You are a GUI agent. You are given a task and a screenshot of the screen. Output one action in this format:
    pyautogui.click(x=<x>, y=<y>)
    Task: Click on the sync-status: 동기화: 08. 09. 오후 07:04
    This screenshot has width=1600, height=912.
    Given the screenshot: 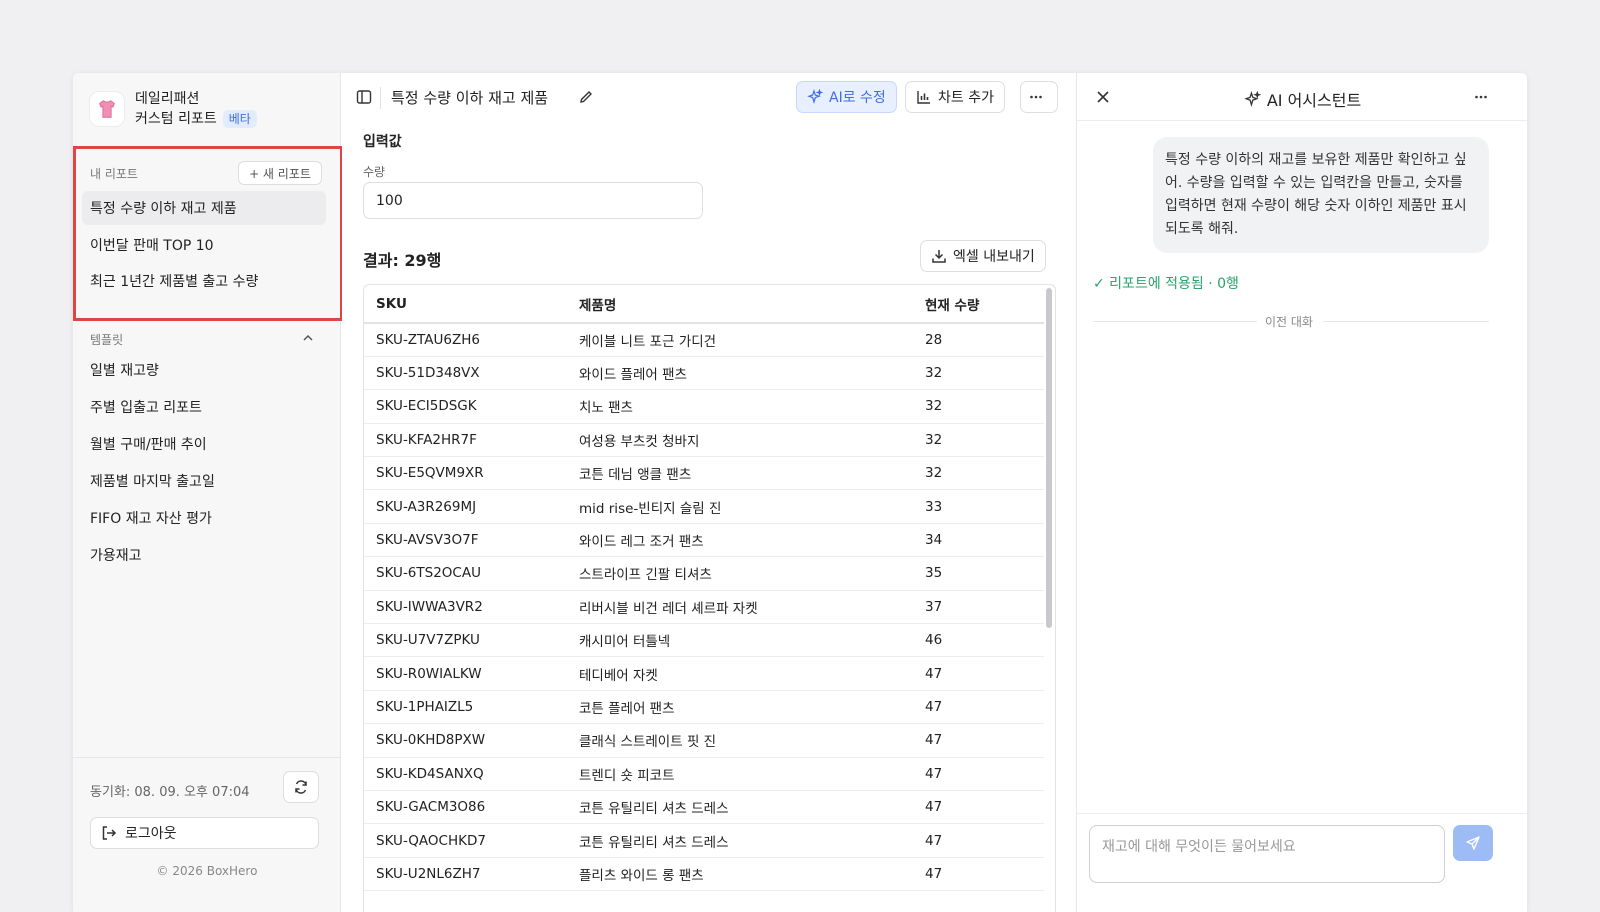 What is the action you would take?
    pyautogui.click(x=170, y=792)
    